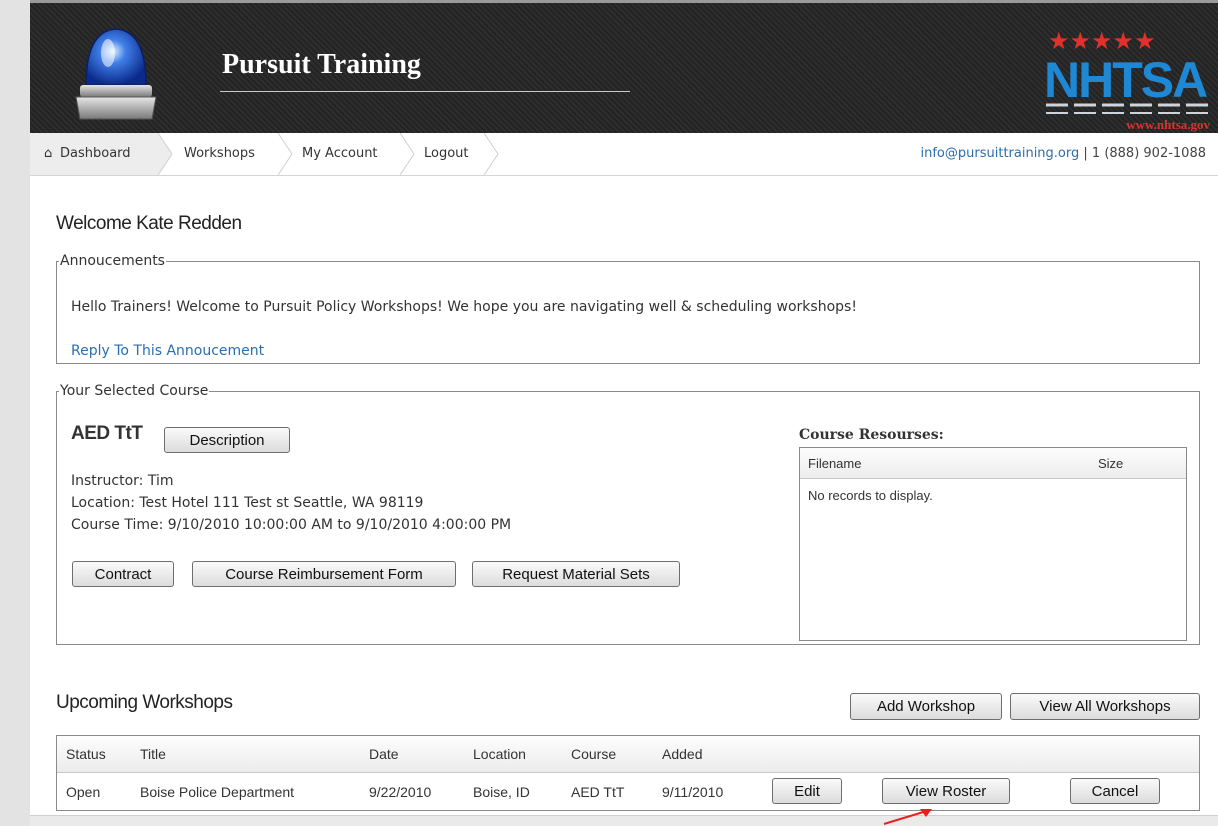  I want to click on nav-dashboard-label: Dashboard, so click(95, 153).